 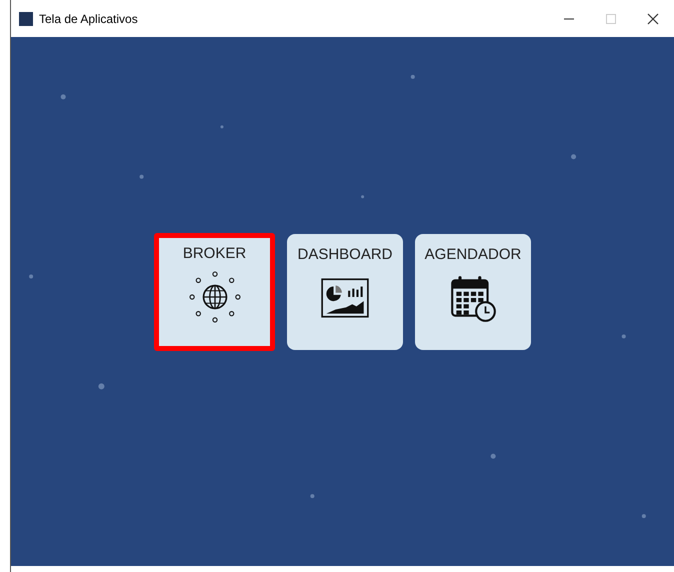 I want to click on app-tile: BROKER, so click(x=214, y=291).